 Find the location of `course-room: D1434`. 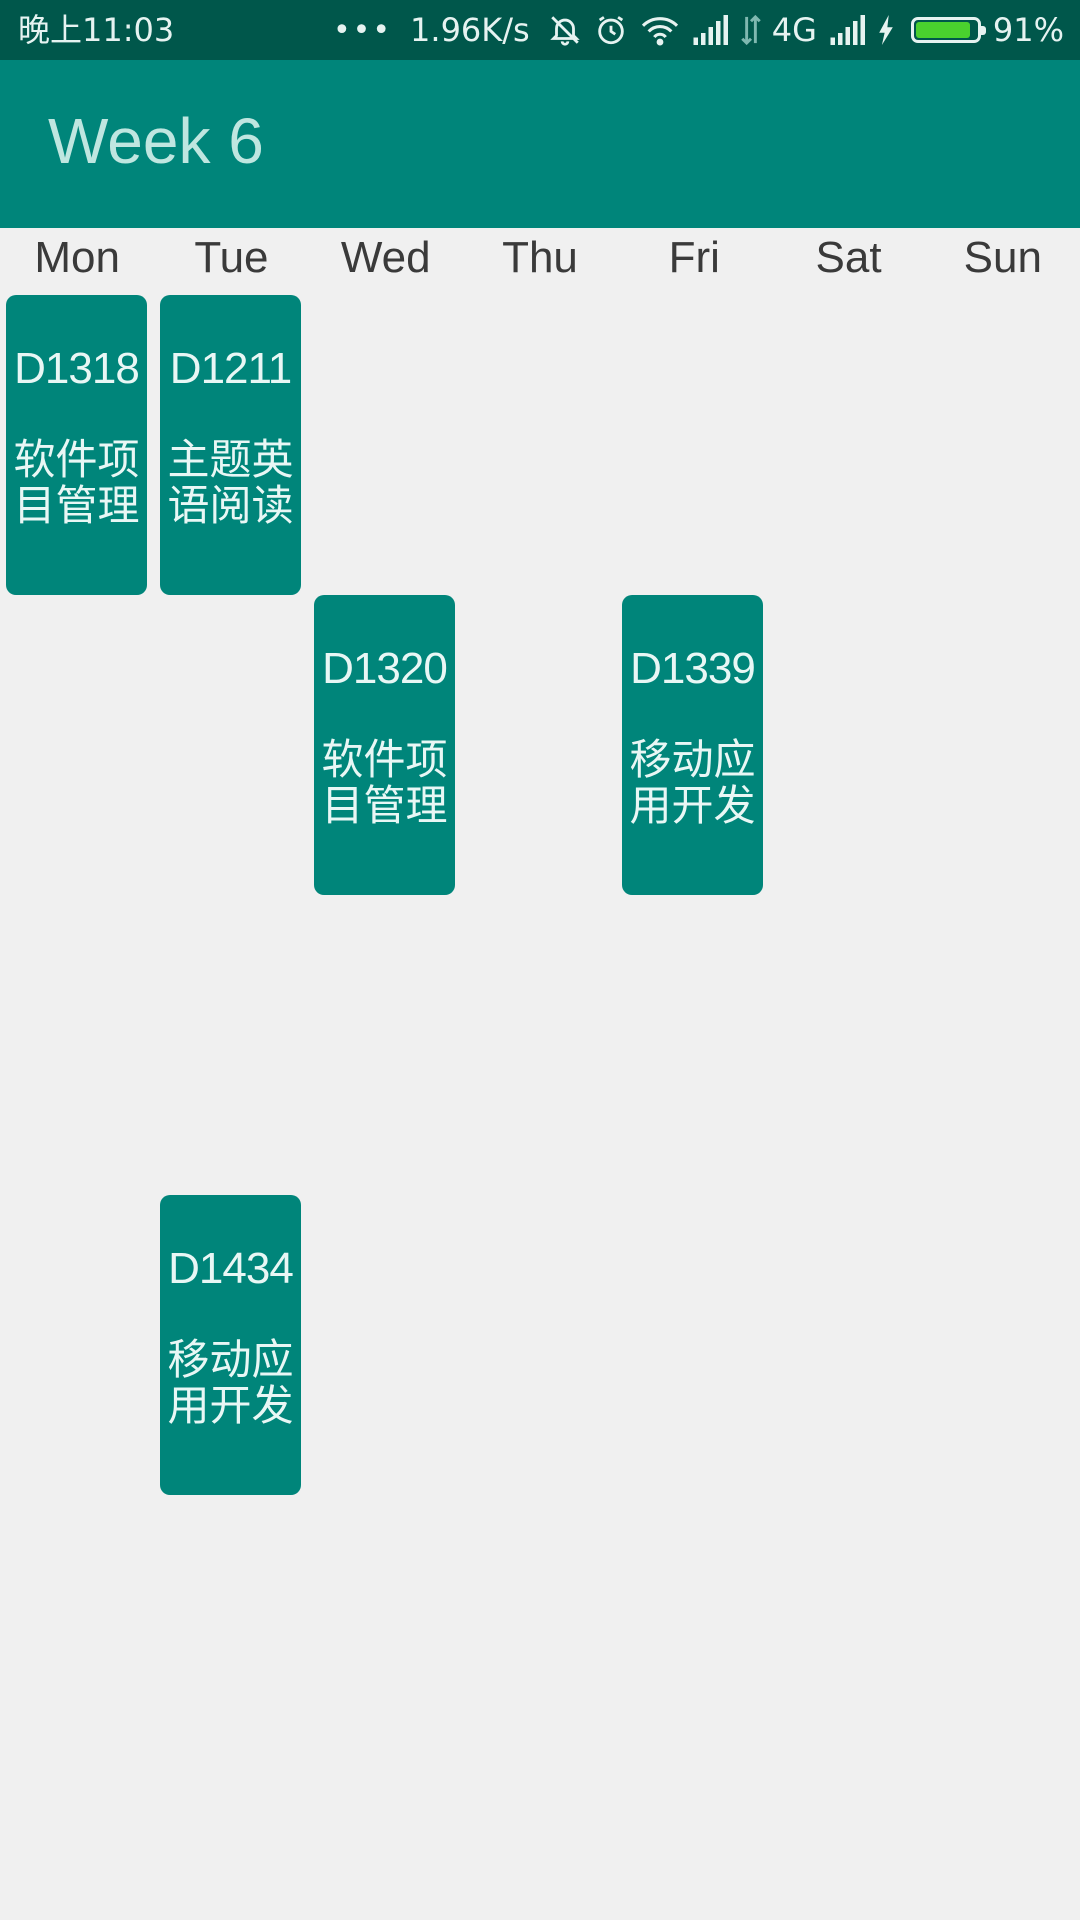

course-room: D1434 is located at coordinates (231, 1268).